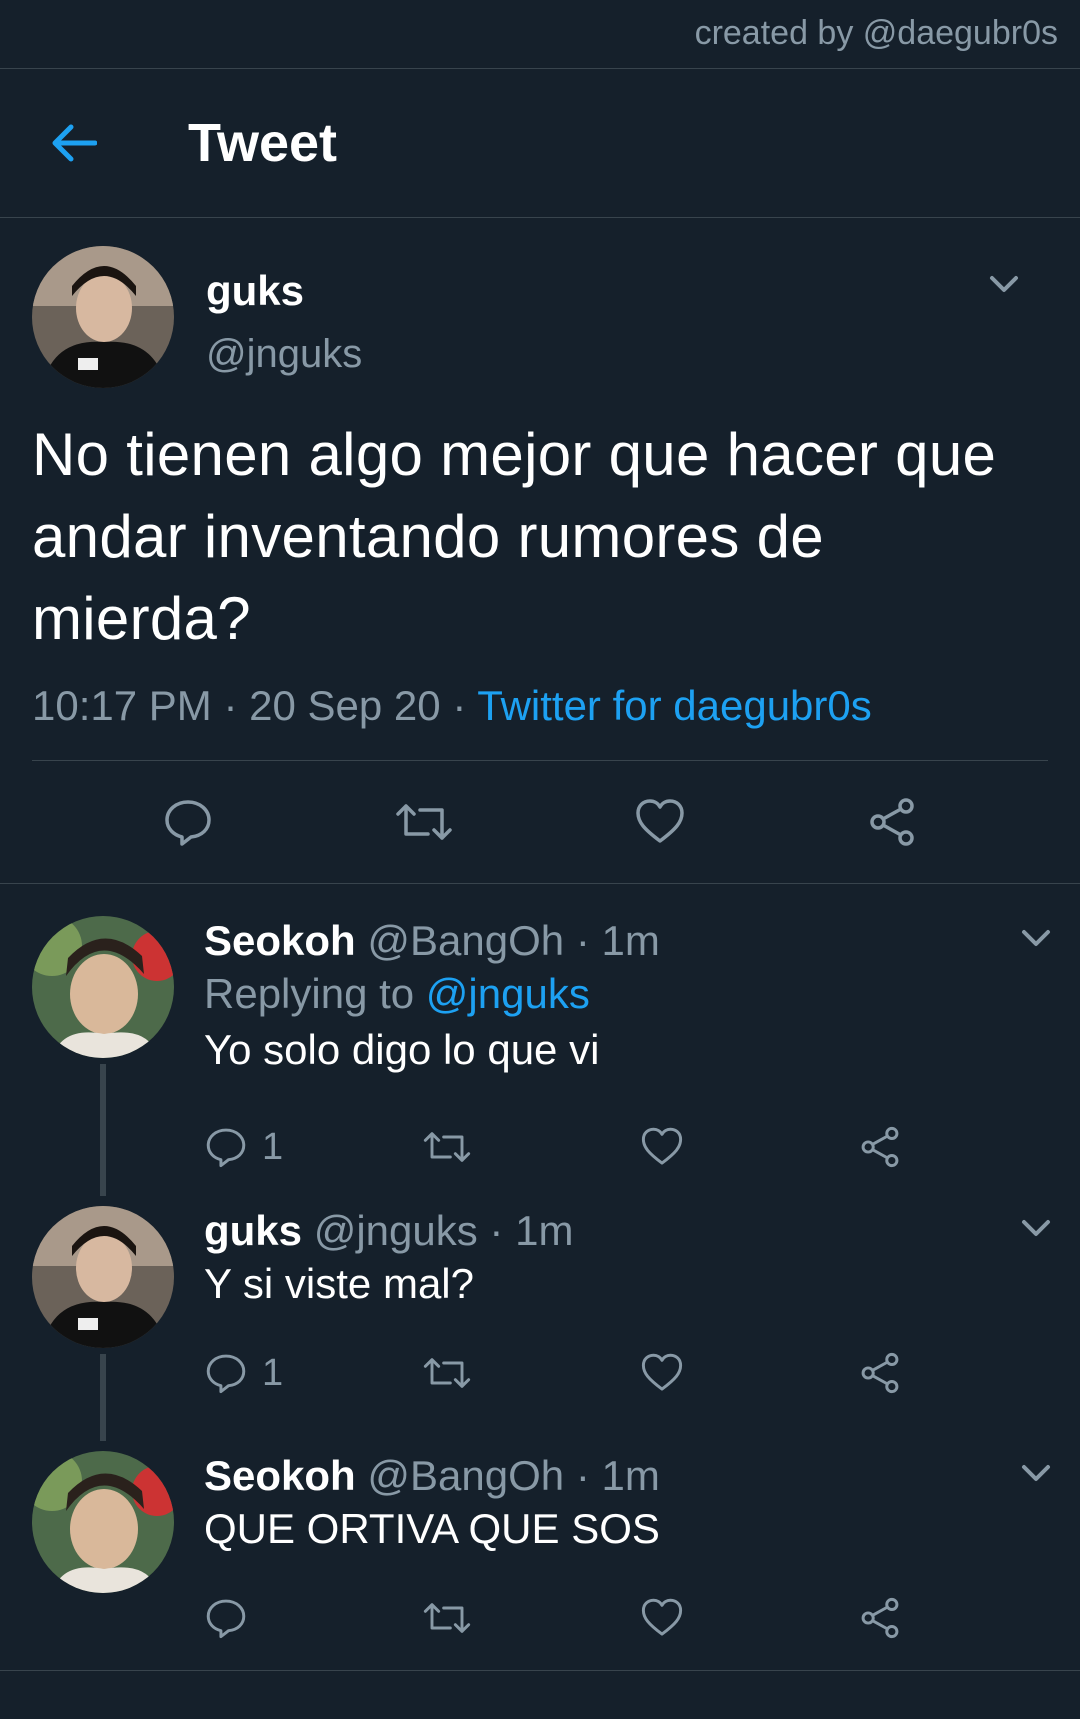  Describe the element at coordinates (540, 303) in the screenshot. I see `tweet-author: guks @jnguks` at that location.